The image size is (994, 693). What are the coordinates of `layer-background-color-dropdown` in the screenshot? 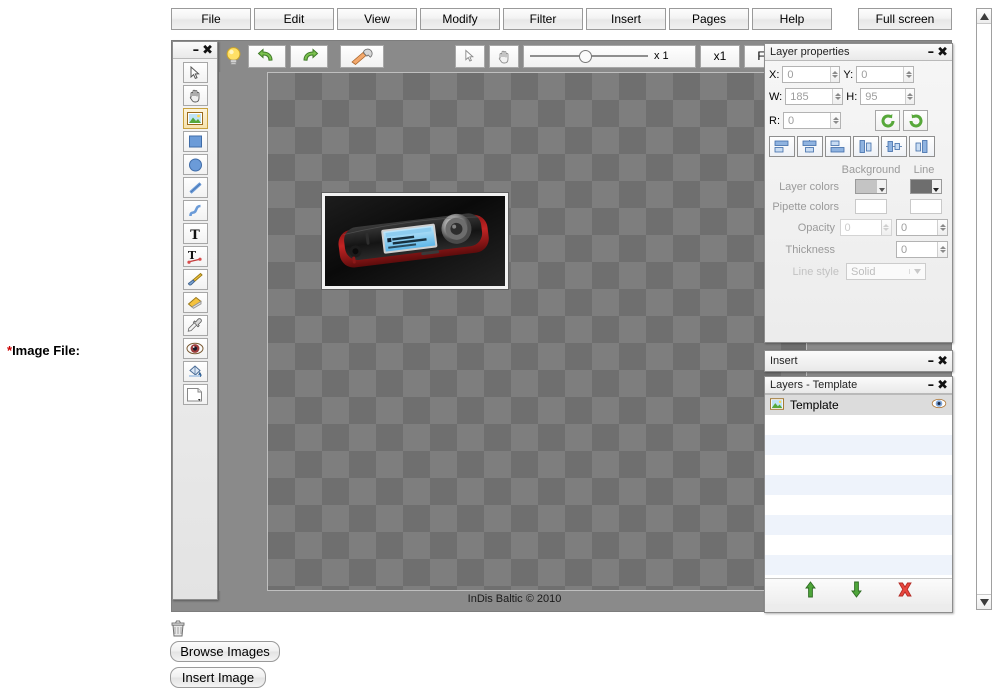 It's located at (881, 186).